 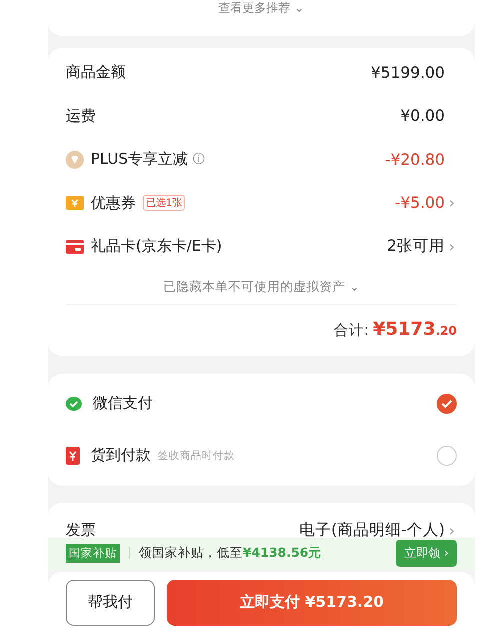 What do you see at coordinates (156, 246) in the screenshot?
I see `row-label: 礼品卡(京东卡/E卡)` at bounding box center [156, 246].